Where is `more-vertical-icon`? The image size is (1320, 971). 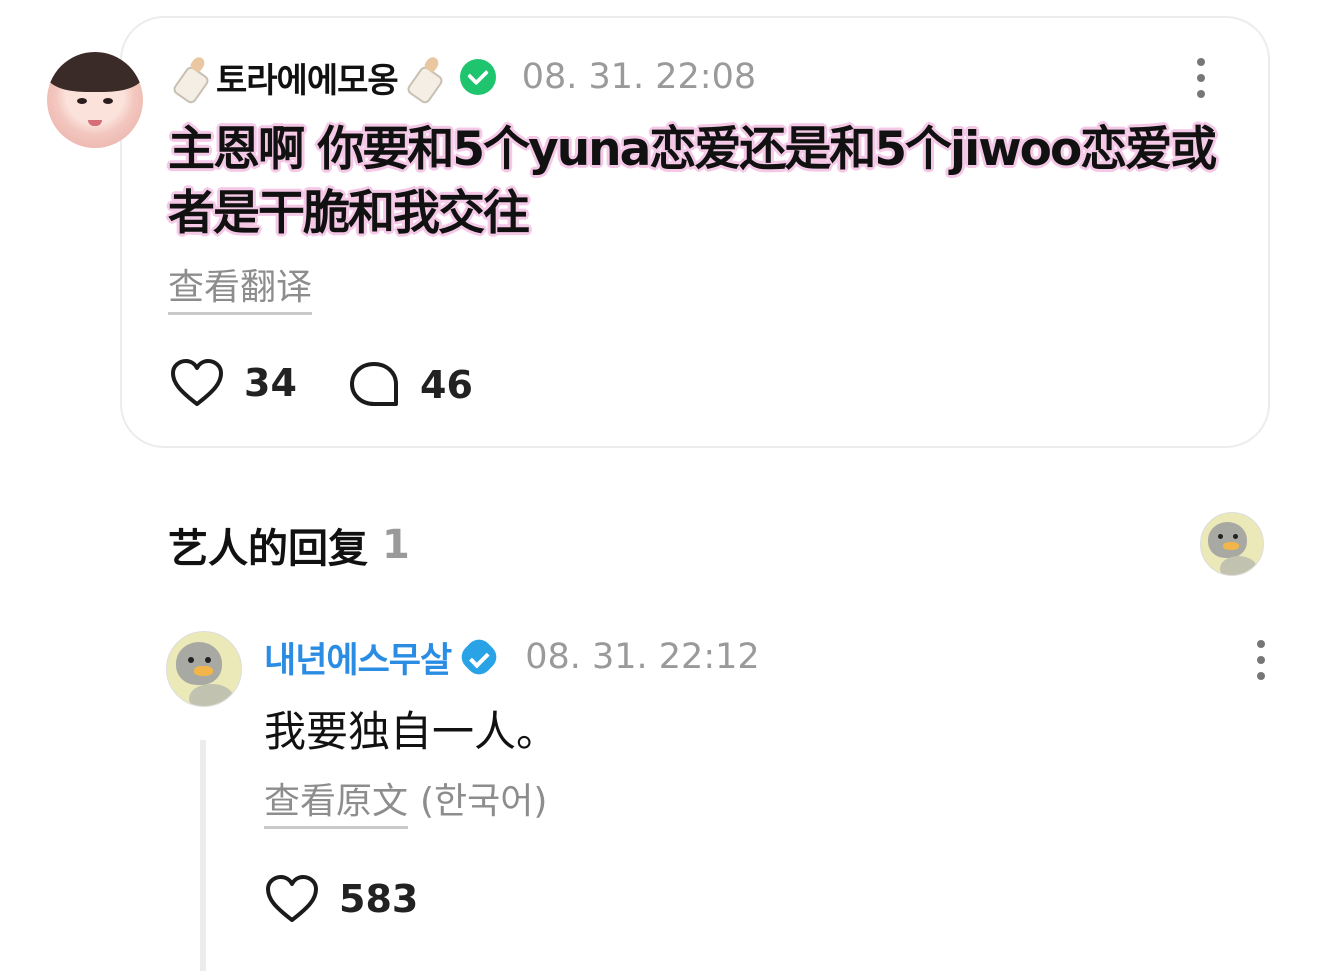
more-vertical-icon is located at coordinates (1201, 82).